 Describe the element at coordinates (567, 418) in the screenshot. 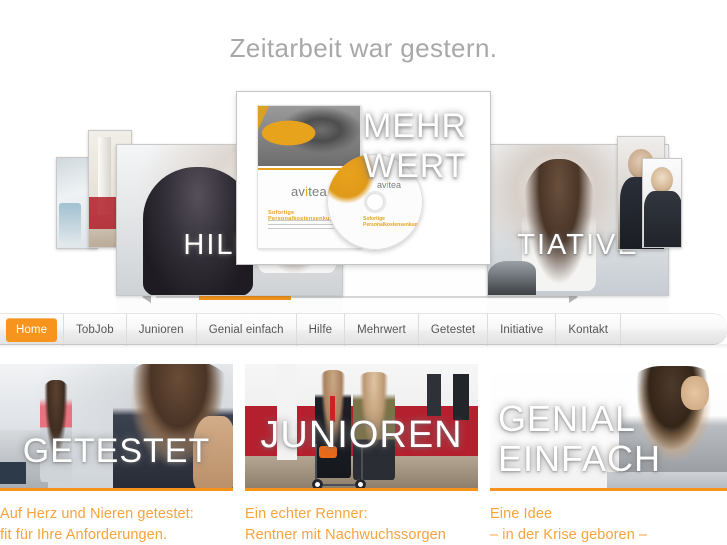

I see `teaser-overlay-genial: GENIAL` at that location.